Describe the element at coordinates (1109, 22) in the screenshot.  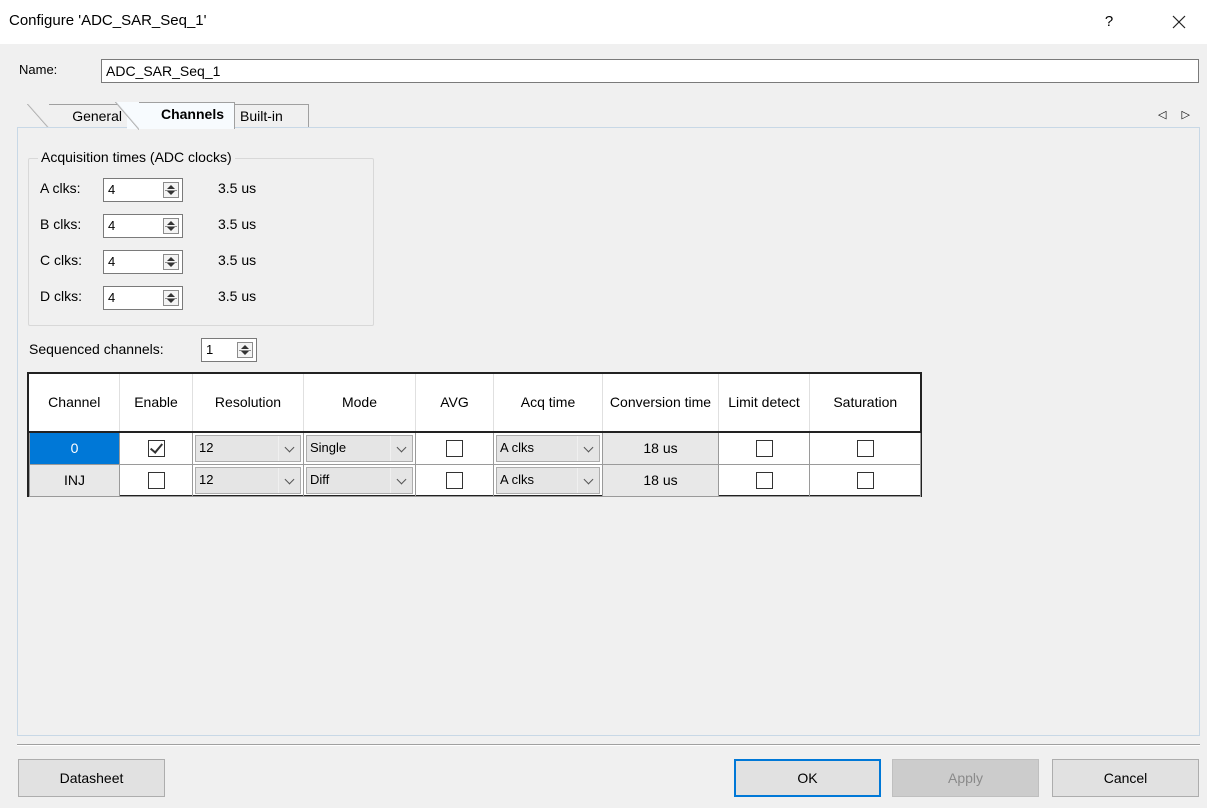
I see `help-button: ?` at that location.